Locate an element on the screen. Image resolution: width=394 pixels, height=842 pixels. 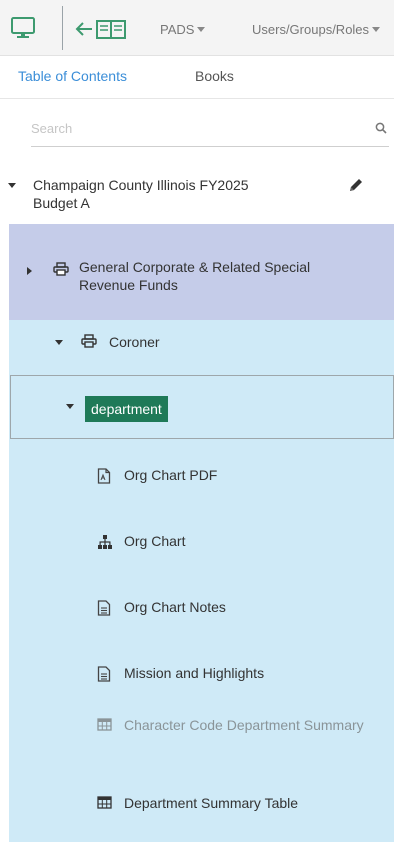
monitor-icon is located at coordinates (23, 30).